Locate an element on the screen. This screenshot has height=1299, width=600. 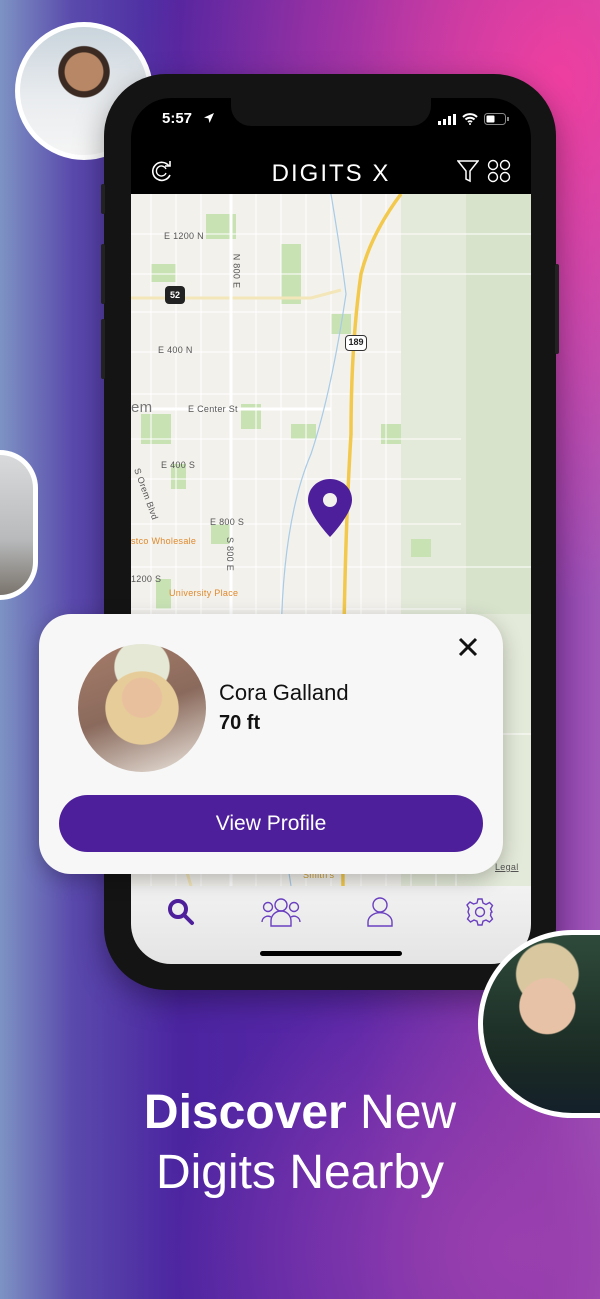
profile-photo is located at coordinates (142, 708).